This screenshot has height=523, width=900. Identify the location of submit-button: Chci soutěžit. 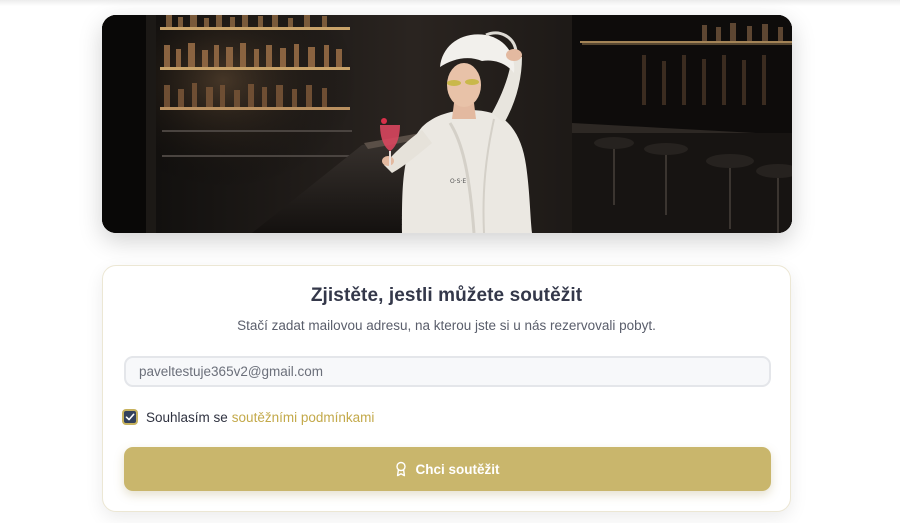
(447, 469).